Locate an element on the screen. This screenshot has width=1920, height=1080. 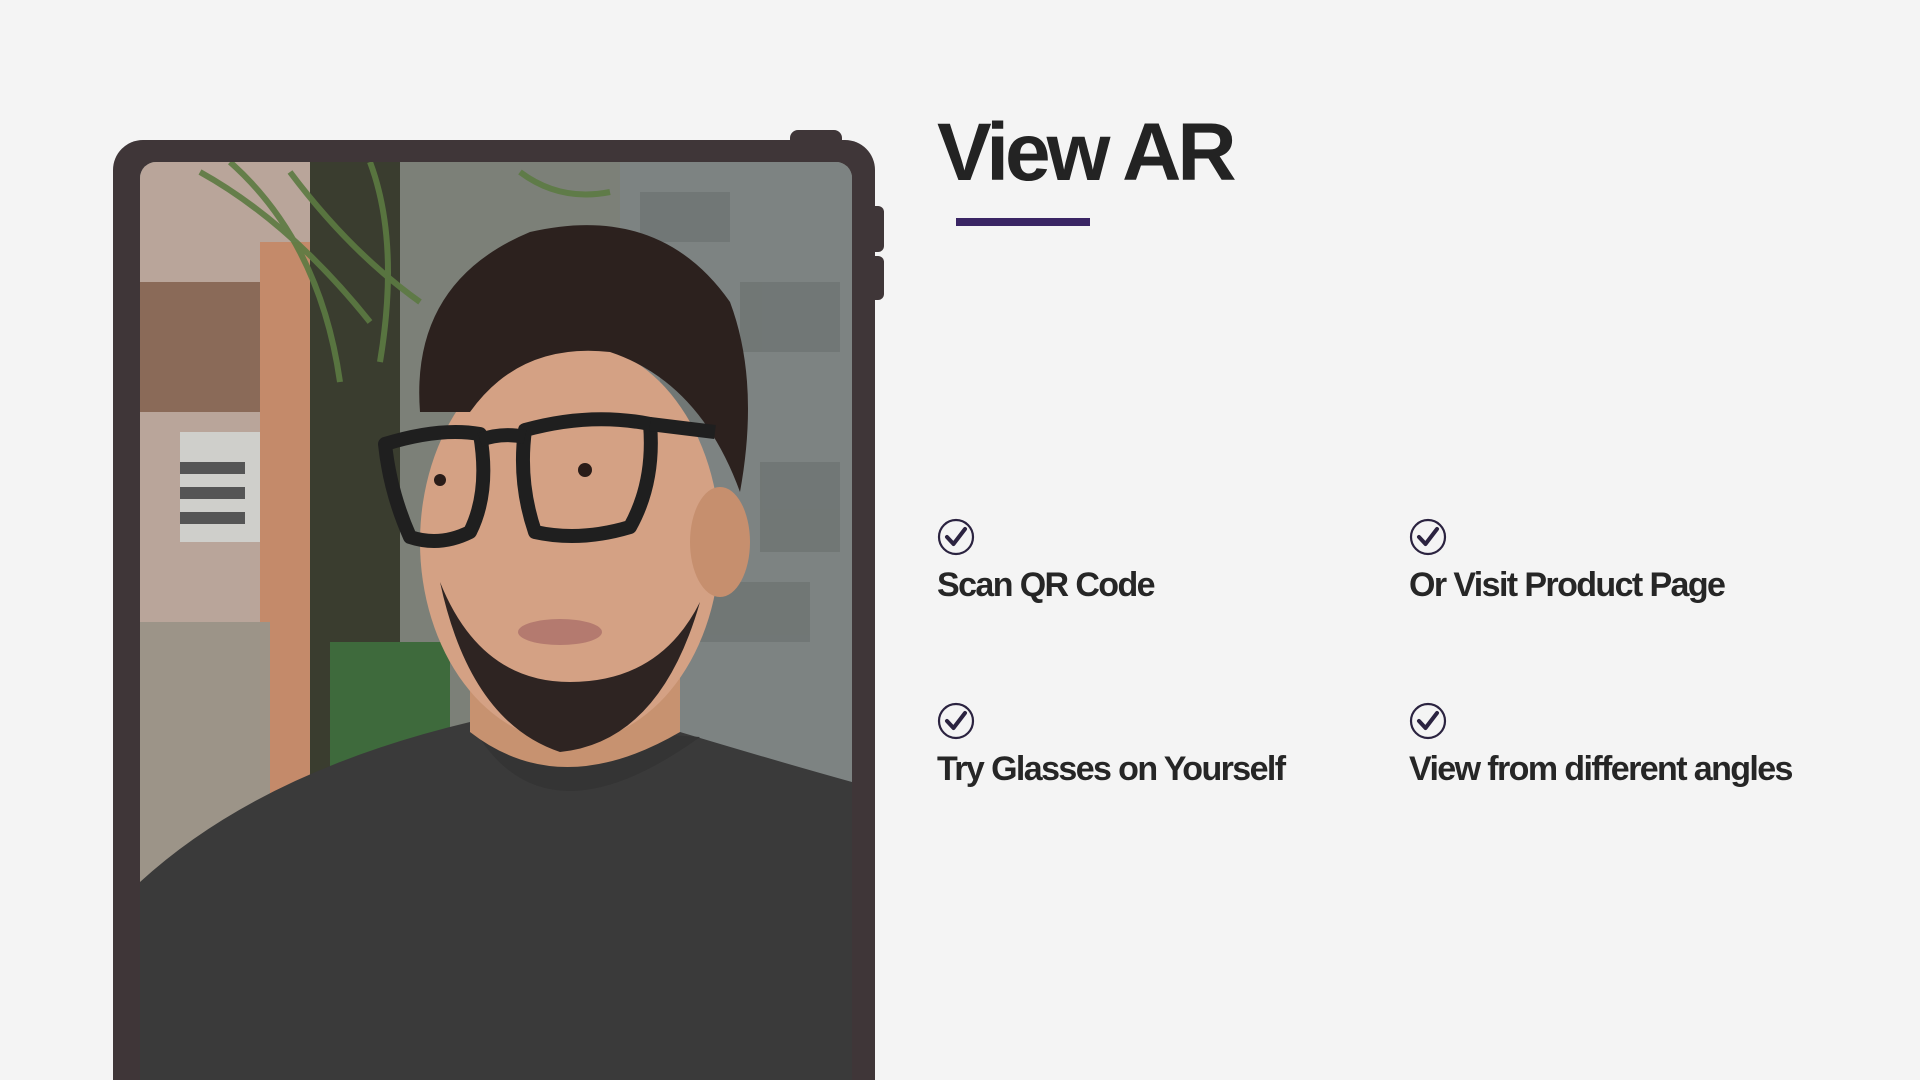
feature-item-visit-product-page: Or Visit Product Page is located at coordinates (1629, 561).